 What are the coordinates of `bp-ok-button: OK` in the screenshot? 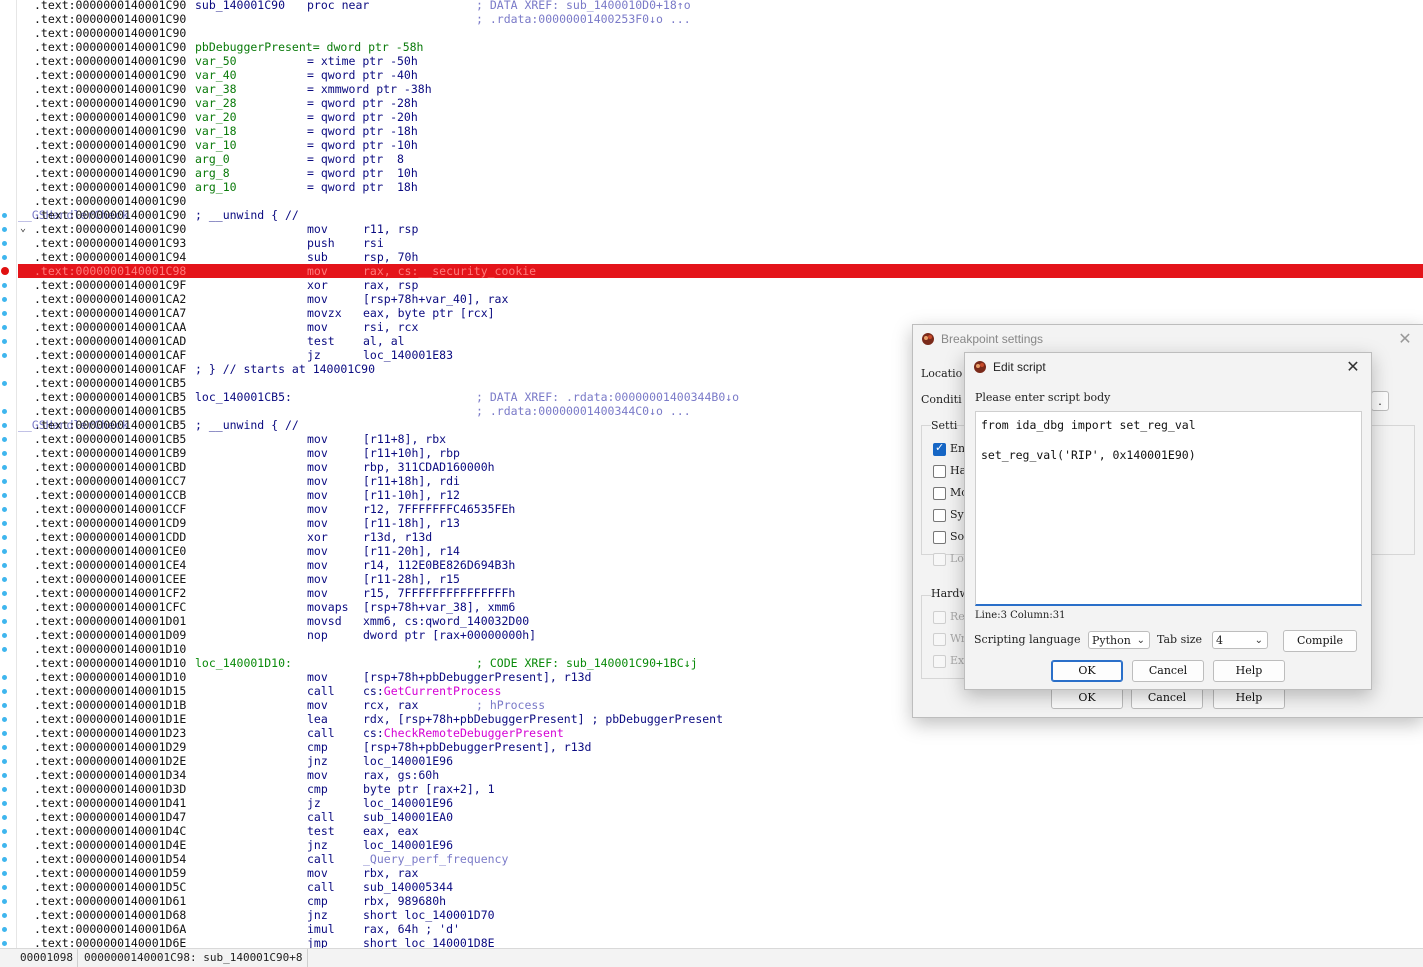 It's located at (1087, 698).